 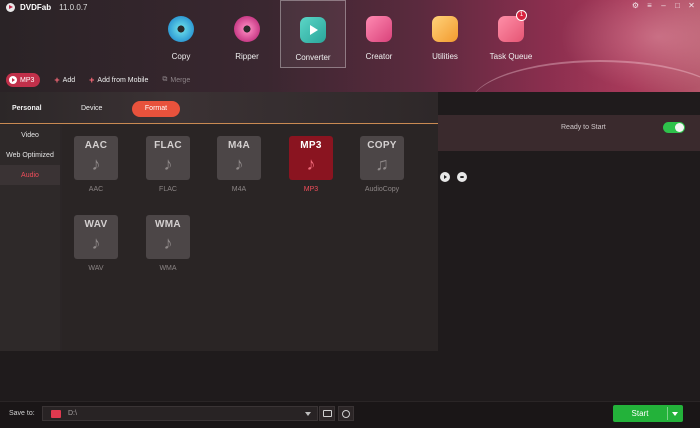 What do you see at coordinates (168, 224) in the screenshot?
I see `format-code: WMA` at bounding box center [168, 224].